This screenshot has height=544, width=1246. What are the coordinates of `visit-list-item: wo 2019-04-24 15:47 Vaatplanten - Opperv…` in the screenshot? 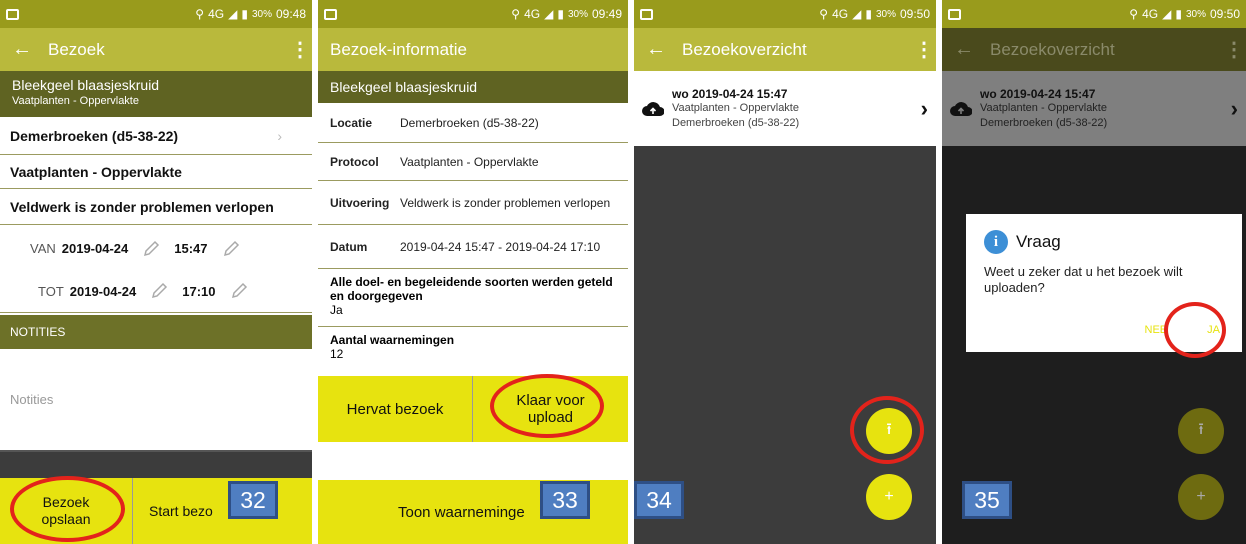 It's located at (785, 108).